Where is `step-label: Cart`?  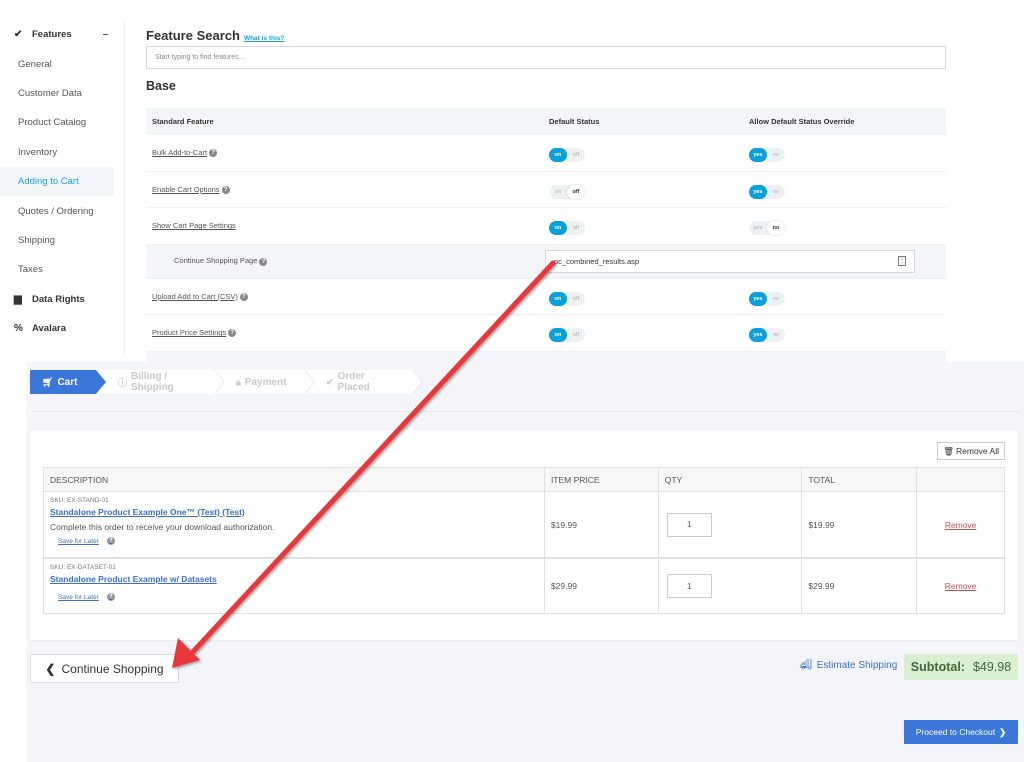
step-label: Cart is located at coordinates (67, 382).